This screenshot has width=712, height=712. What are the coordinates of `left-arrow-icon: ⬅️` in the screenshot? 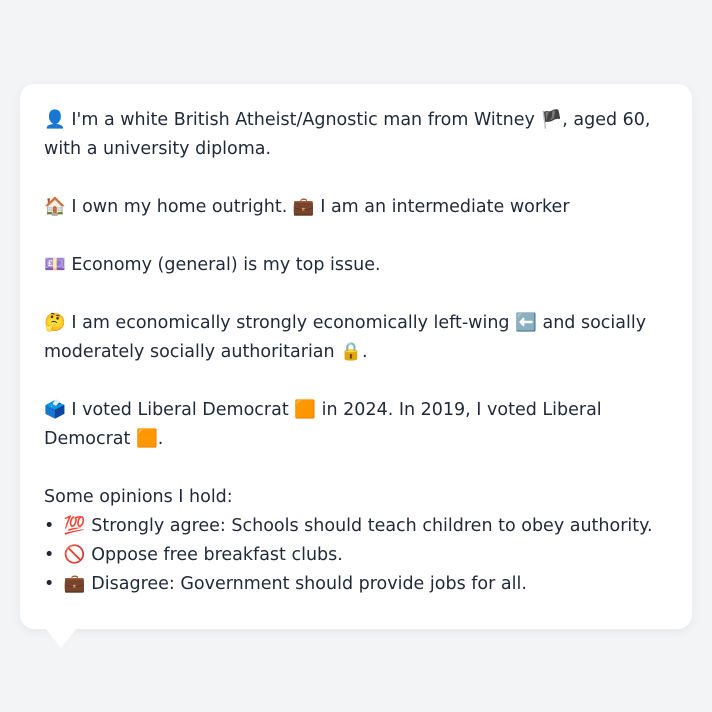 It's located at (526, 323).